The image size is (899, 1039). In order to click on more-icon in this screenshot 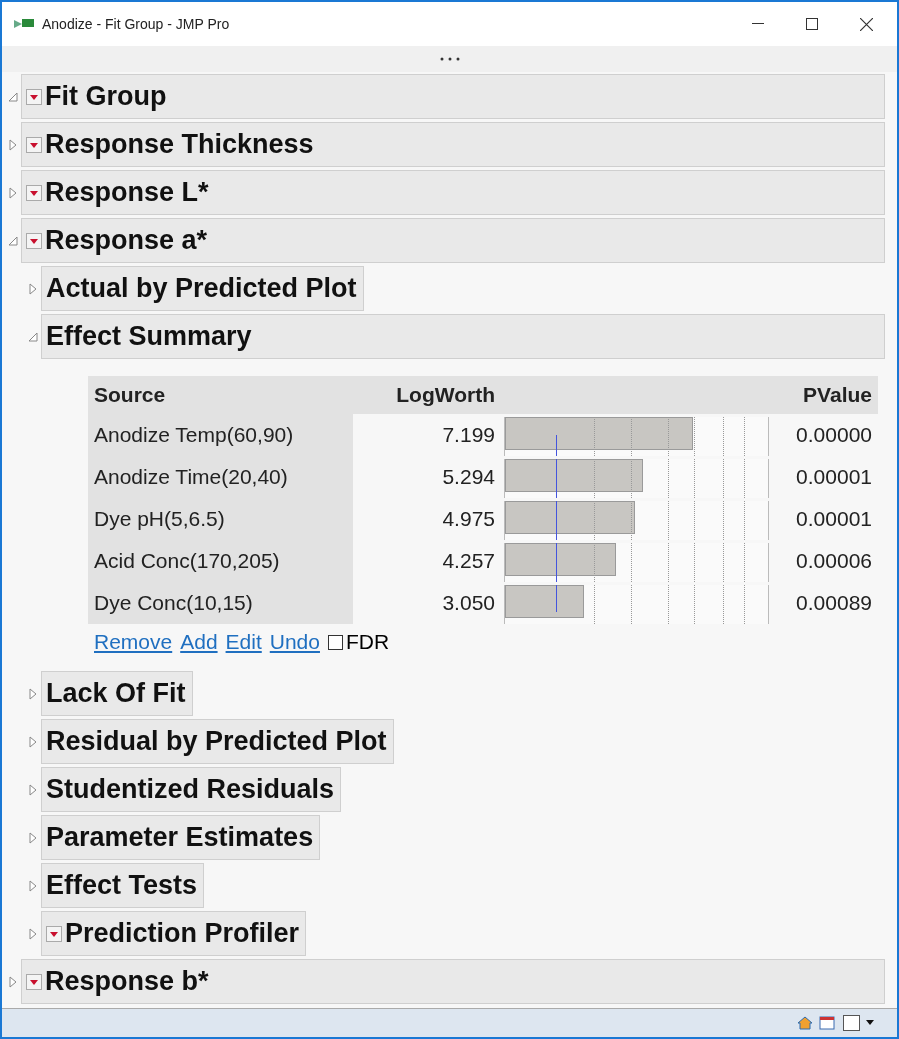, I will do `click(449, 59)`.